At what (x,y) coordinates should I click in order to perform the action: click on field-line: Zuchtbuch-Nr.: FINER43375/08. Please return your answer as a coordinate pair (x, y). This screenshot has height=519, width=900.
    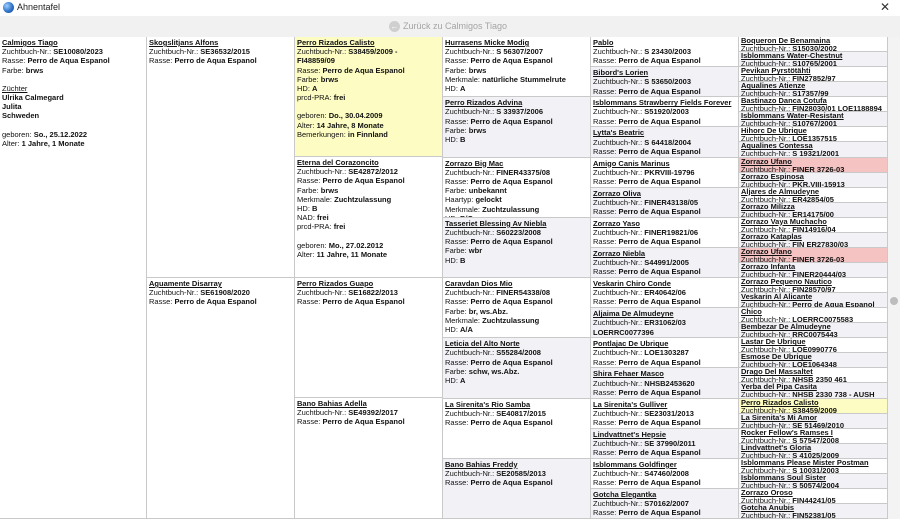
    Looking at the image, I should click on (516, 172).